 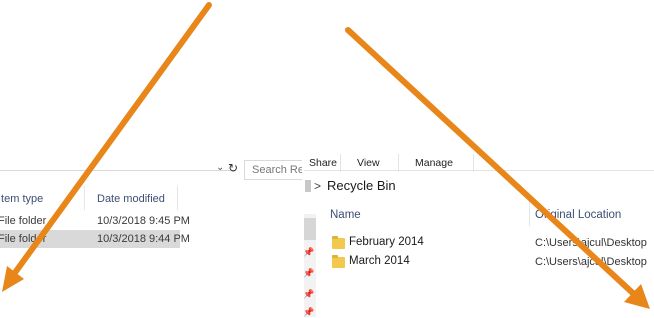 What do you see at coordinates (345, 215) in the screenshot?
I see `column-header-name: Name` at bounding box center [345, 215].